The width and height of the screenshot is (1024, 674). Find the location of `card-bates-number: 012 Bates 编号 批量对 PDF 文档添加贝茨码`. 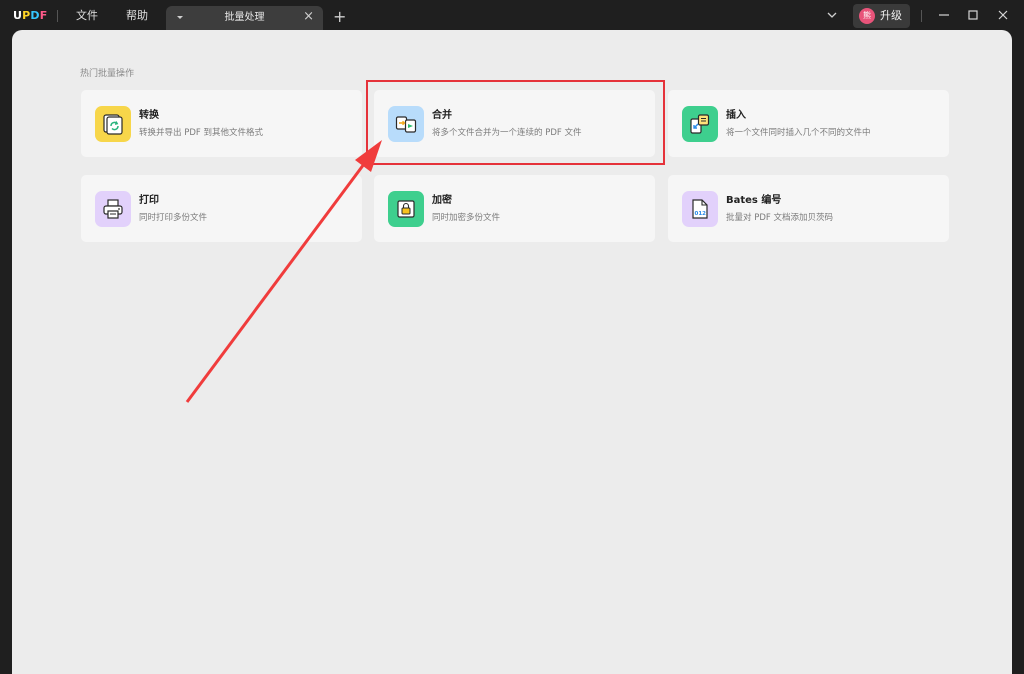

card-bates-number: 012 Bates 编号 批量对 PDF 文档添加贝茨码 is located at coordinates (808, 208).